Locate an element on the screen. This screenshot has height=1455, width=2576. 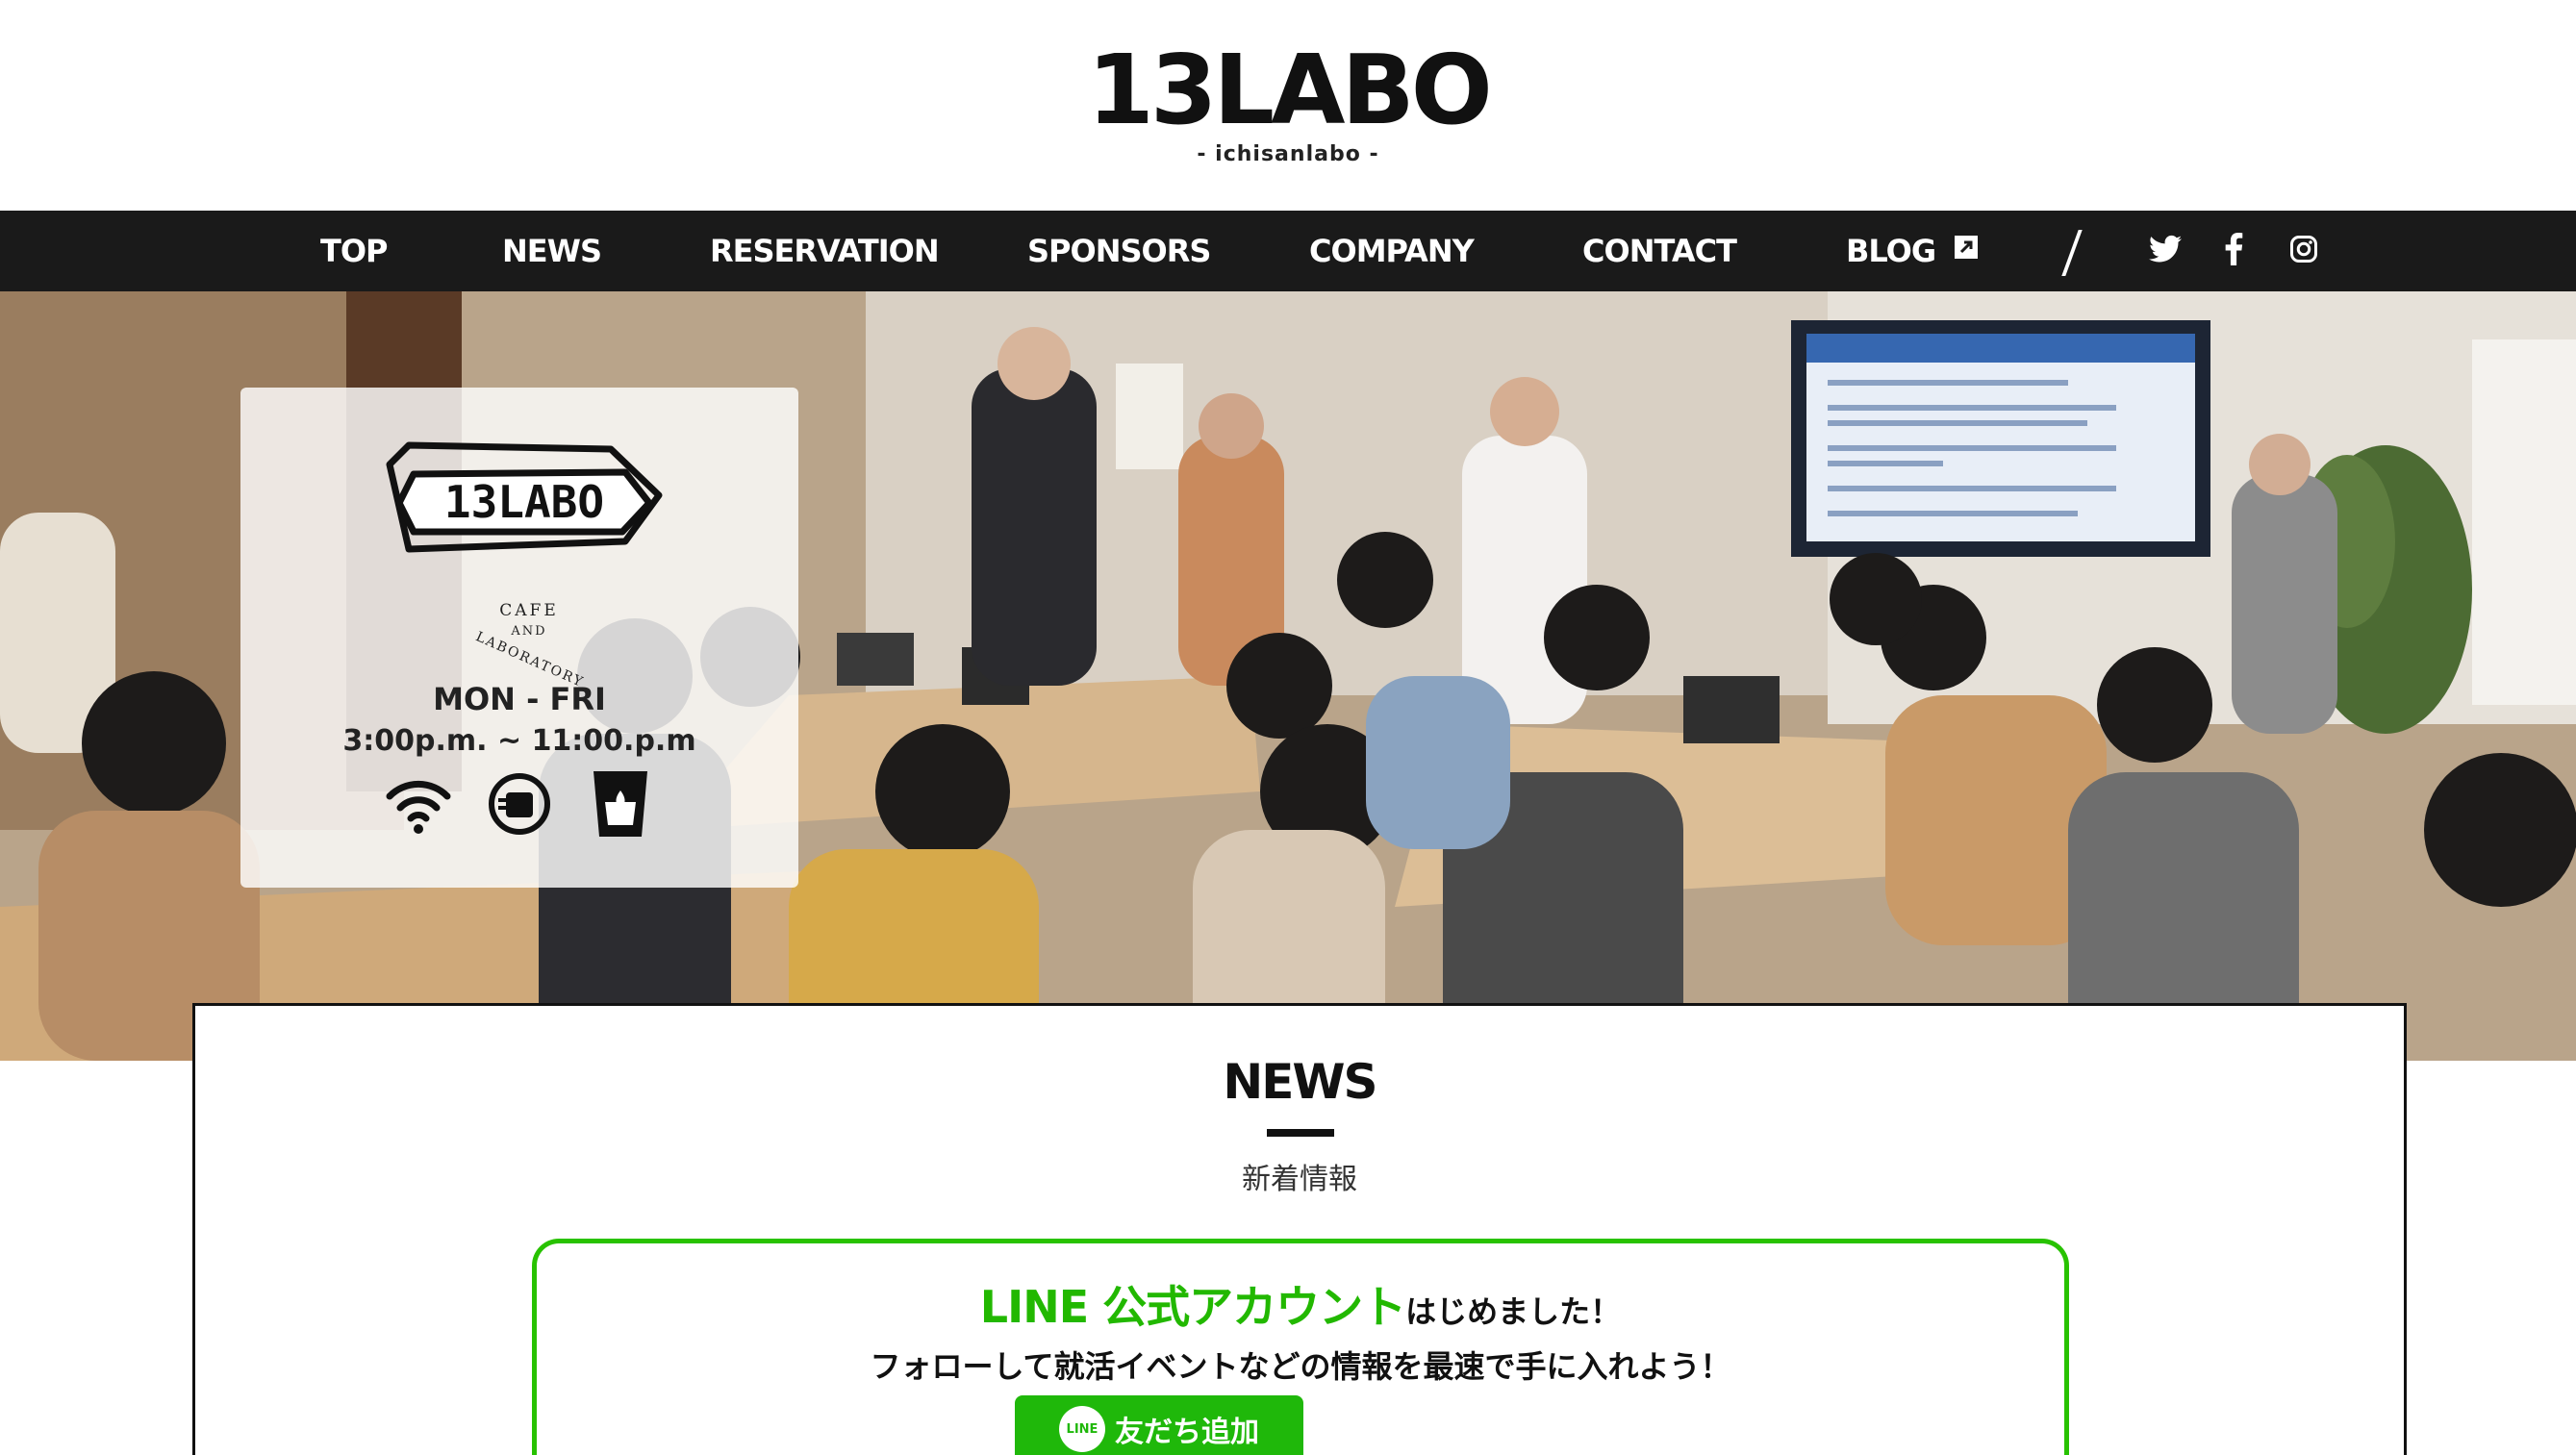
amenity-icons is located at coordinates (519, 804).